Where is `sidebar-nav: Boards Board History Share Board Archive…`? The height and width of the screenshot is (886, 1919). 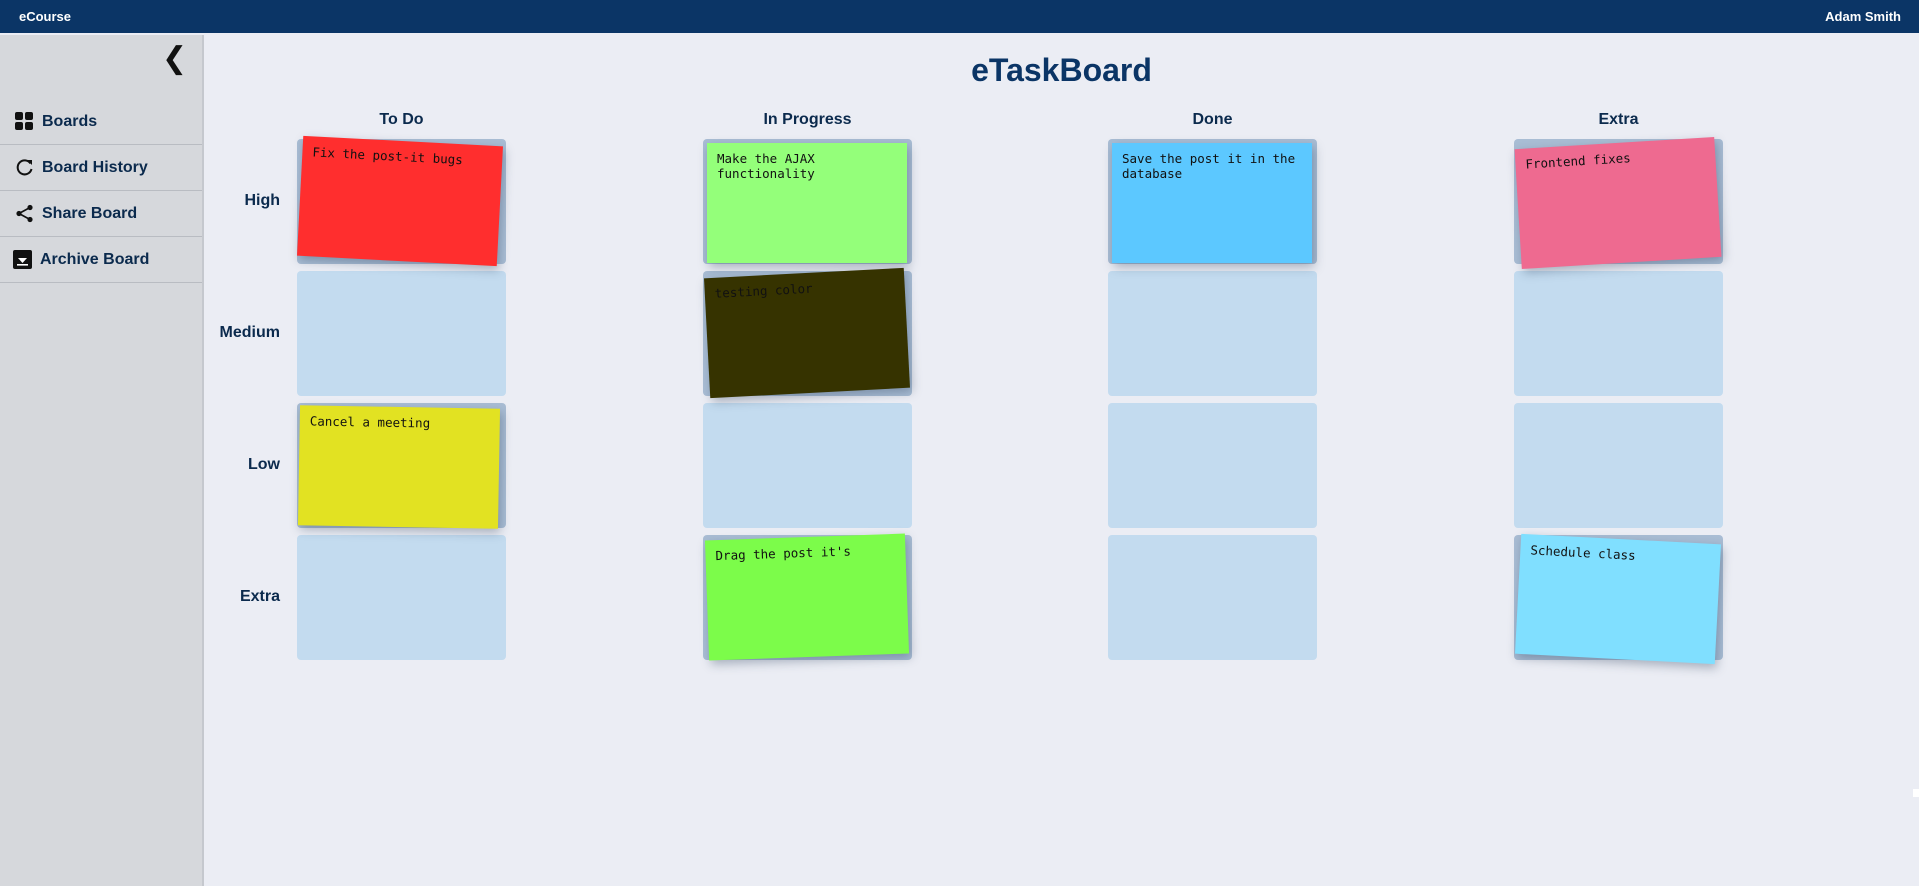
sidebar-nav: Boards Board History Share Board Archive… is located at coordinates (101, 191).